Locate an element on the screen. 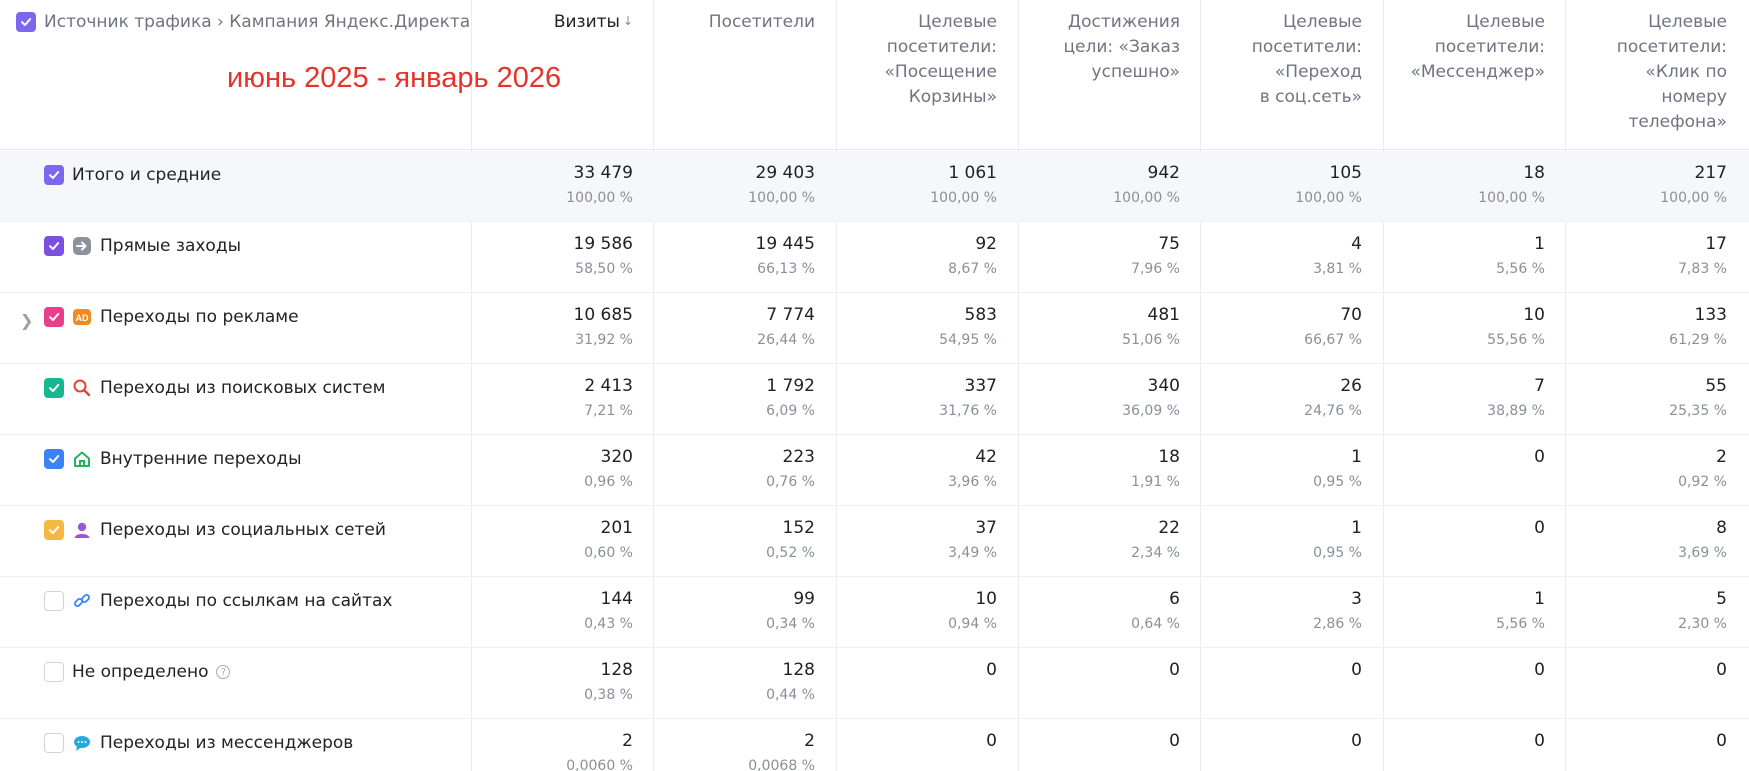  metric-cell: 942 100,00 % is located at coordinates (1109, 185).